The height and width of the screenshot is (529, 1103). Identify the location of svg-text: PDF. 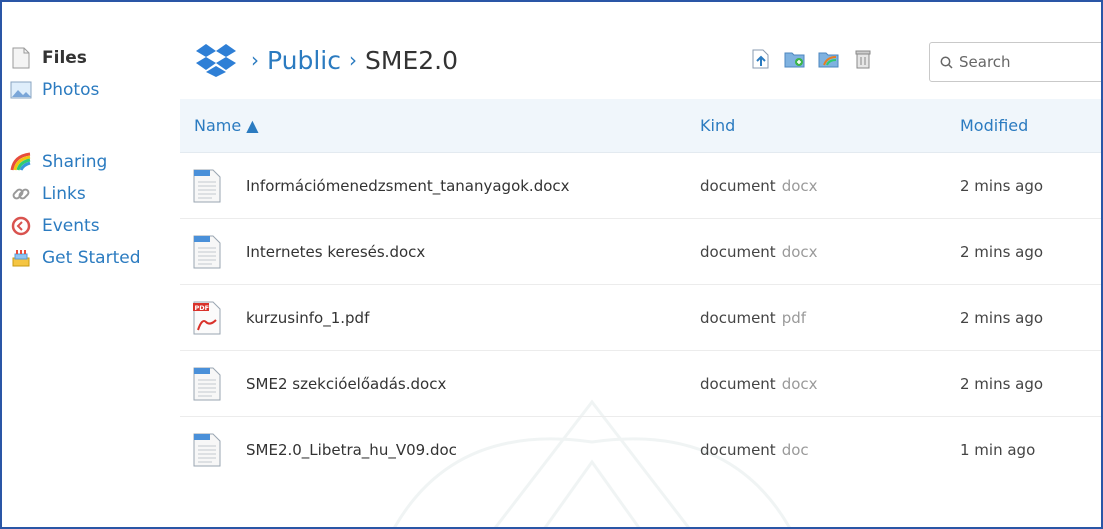
(202, 308).